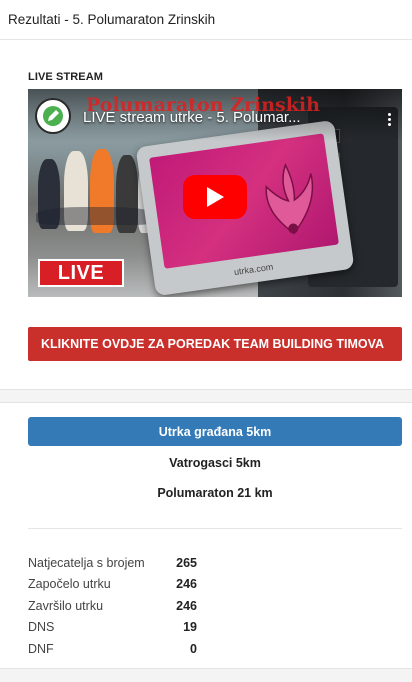 This screenshot has height=682, width=412. I want to click on stat-row: Završilo utrku 246, so click(220, 606).